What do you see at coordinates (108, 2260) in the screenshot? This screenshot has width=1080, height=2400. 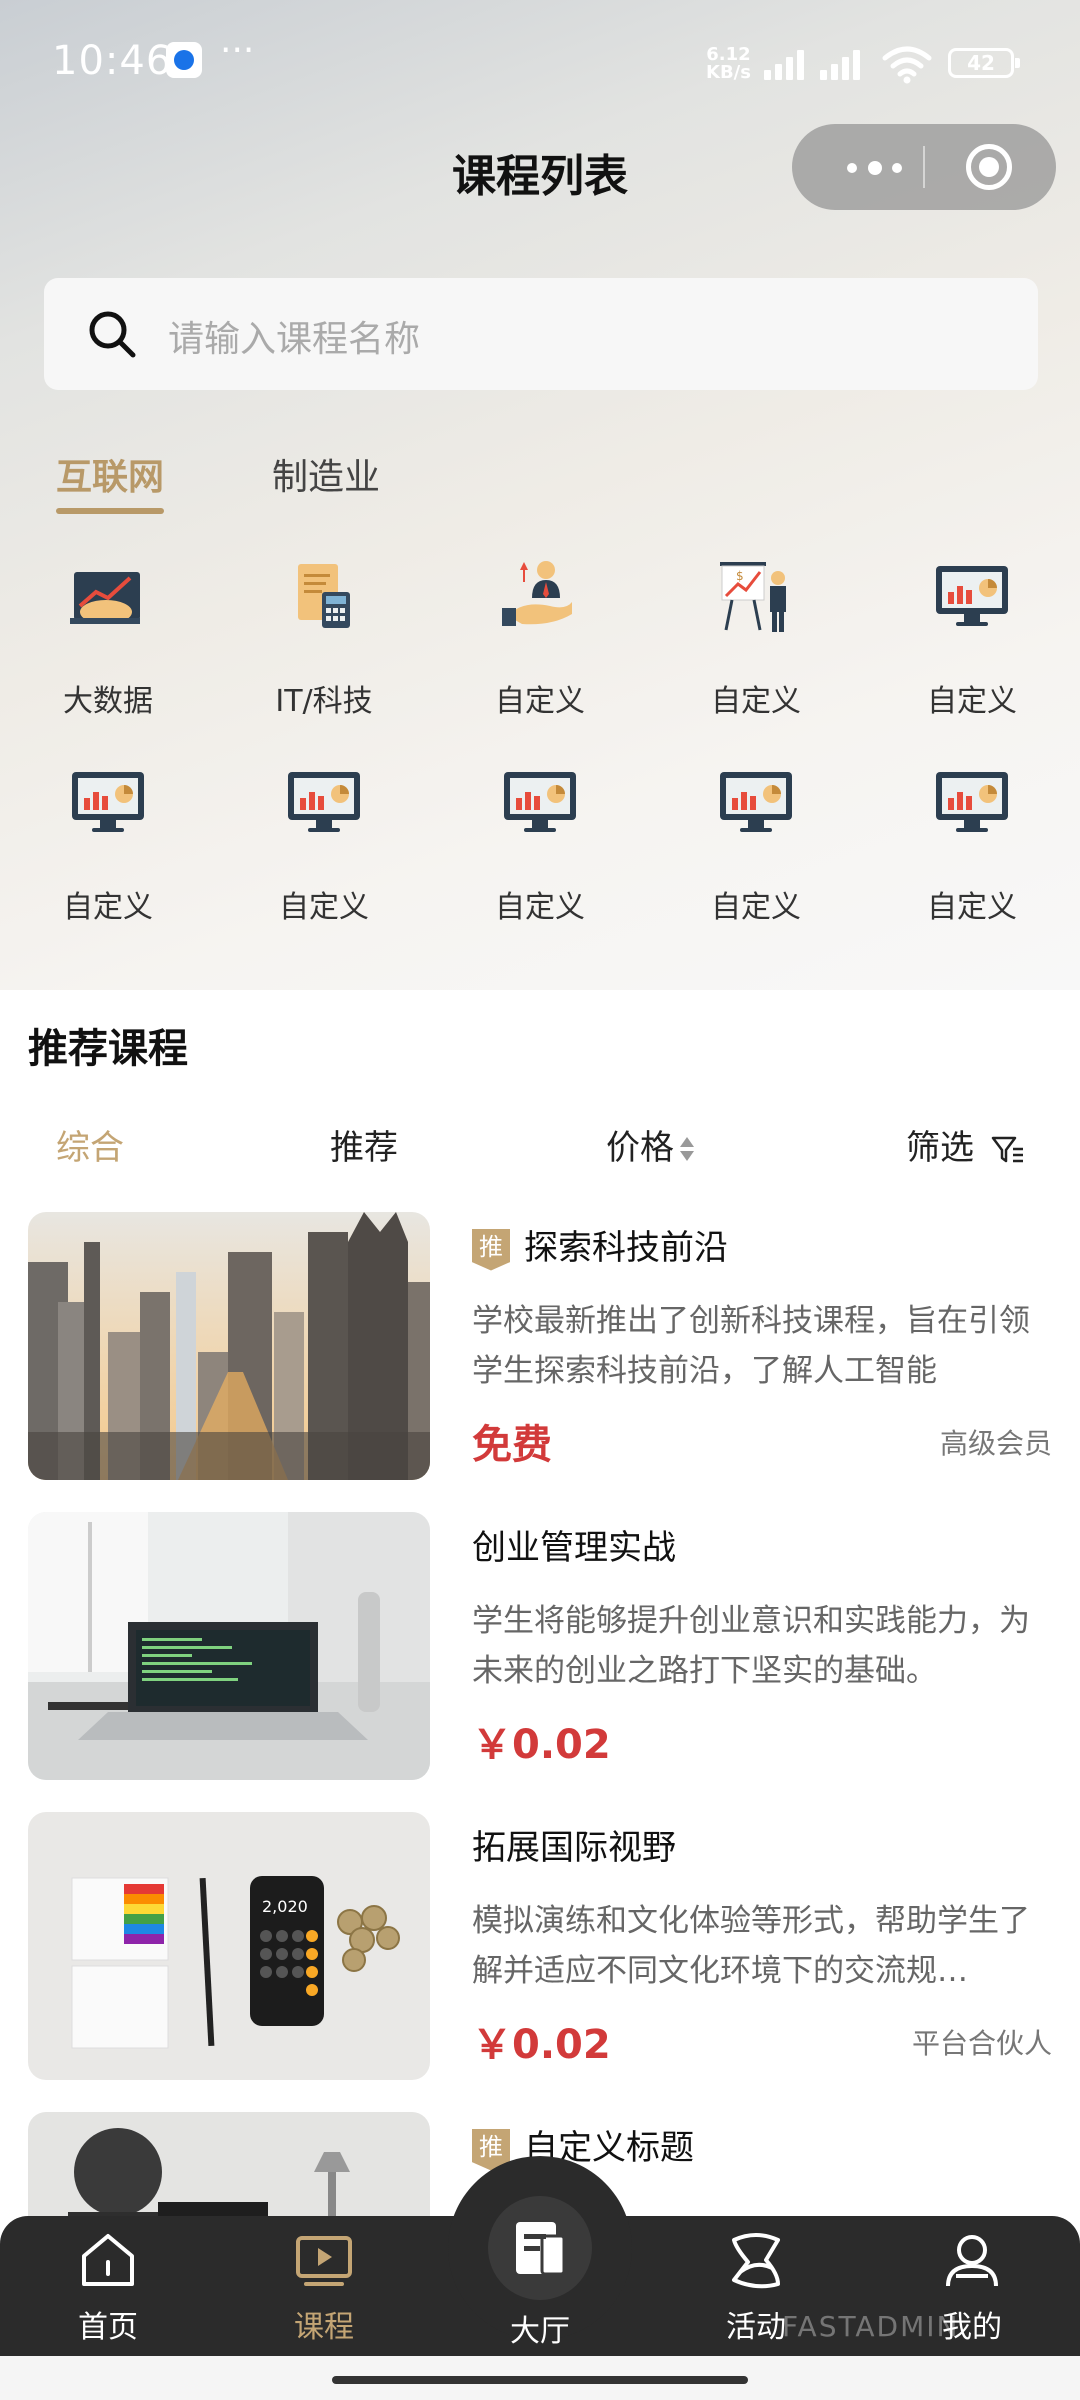 I see `home-icon` at bounding box center [108, 2260].